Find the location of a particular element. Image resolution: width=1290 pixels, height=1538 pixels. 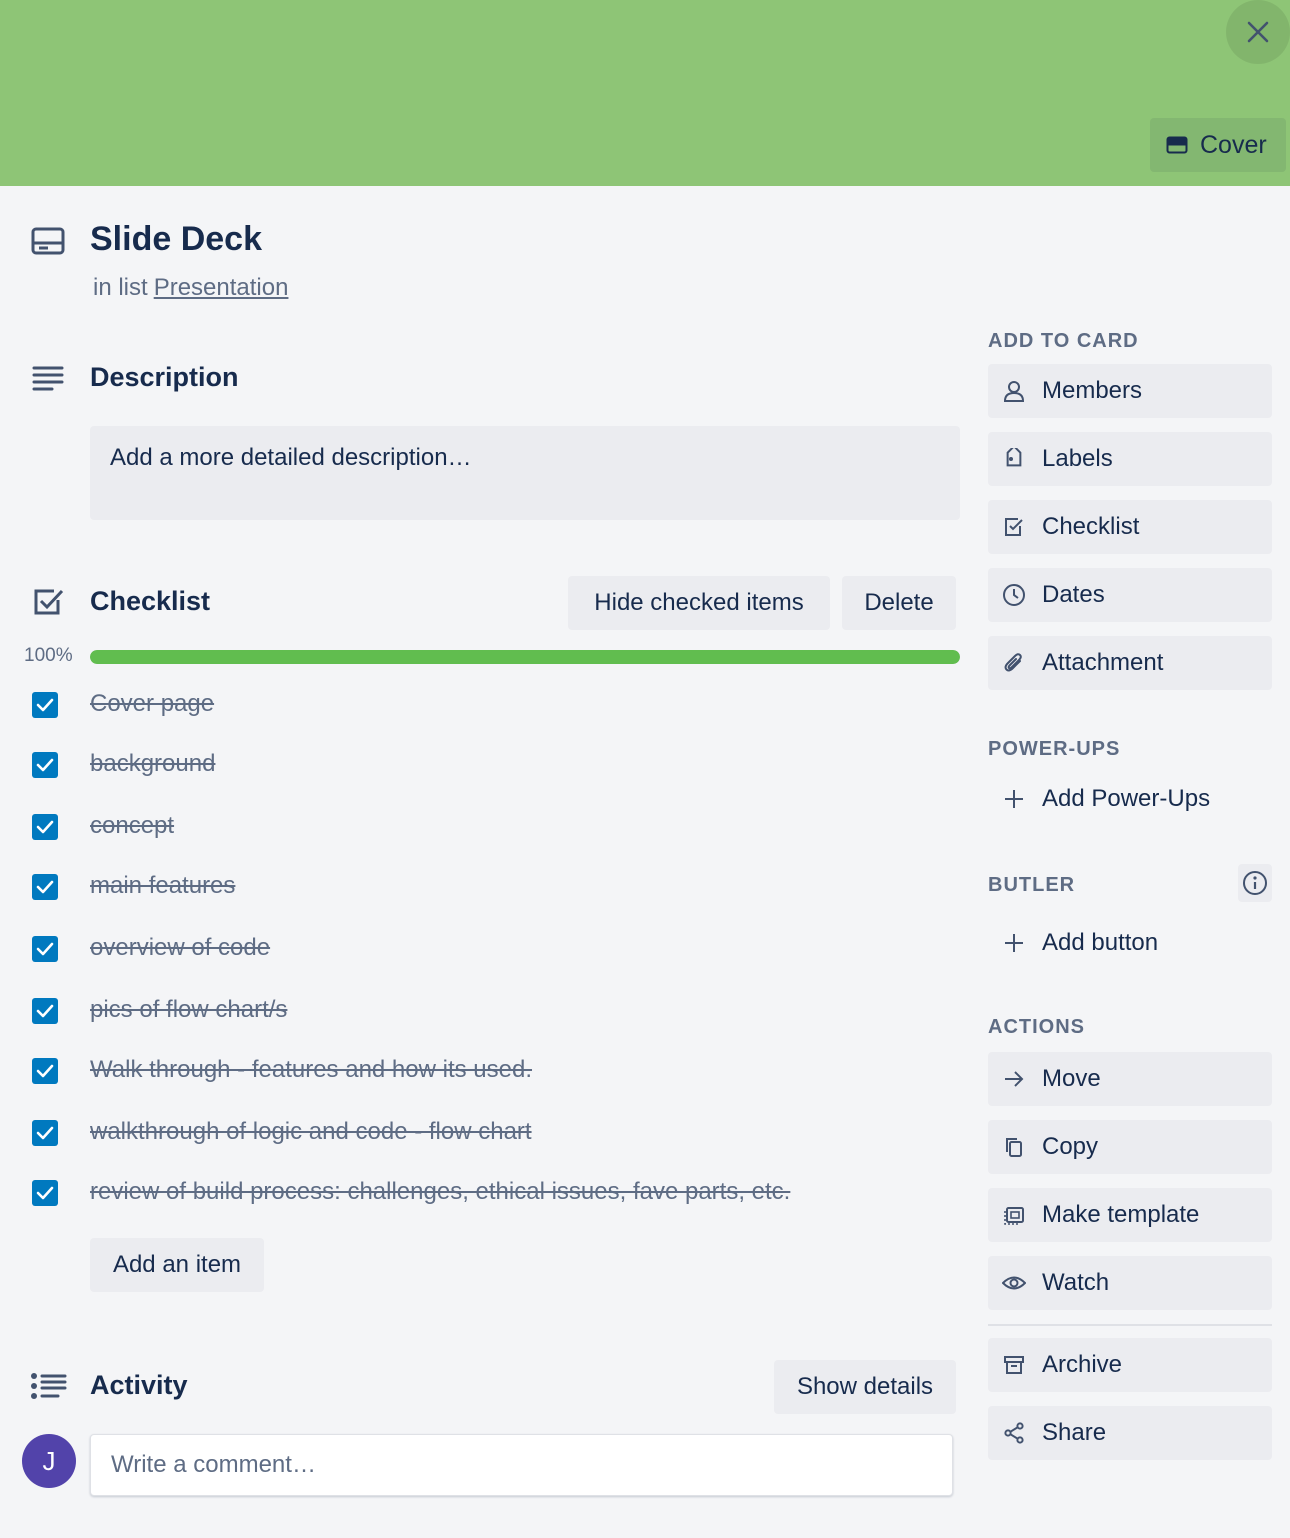

dates-label: Dates is located at coordinates (1073, 594).